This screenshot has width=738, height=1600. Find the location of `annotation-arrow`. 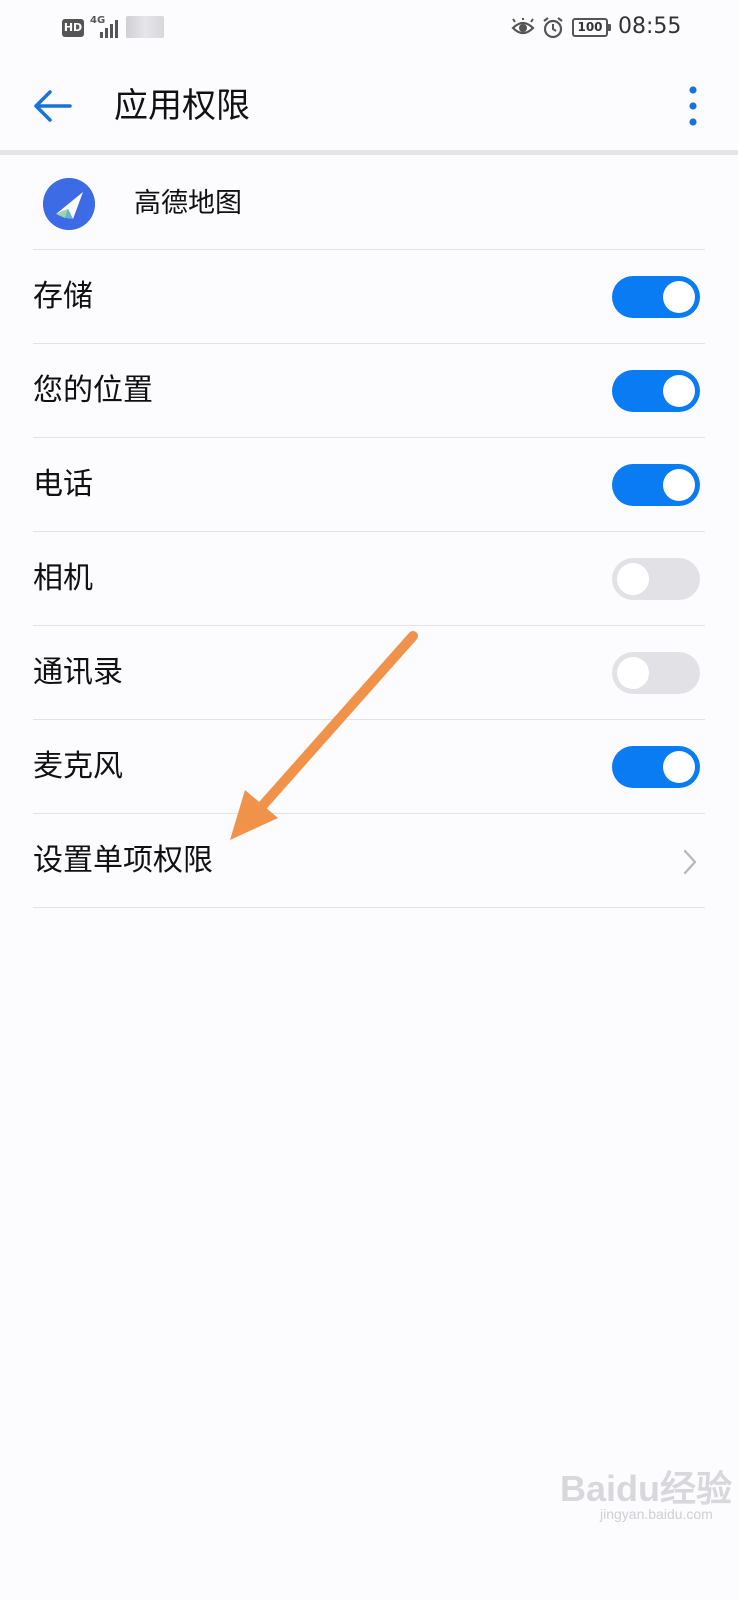

annotation-arrow is located at coordinates (324, 735).